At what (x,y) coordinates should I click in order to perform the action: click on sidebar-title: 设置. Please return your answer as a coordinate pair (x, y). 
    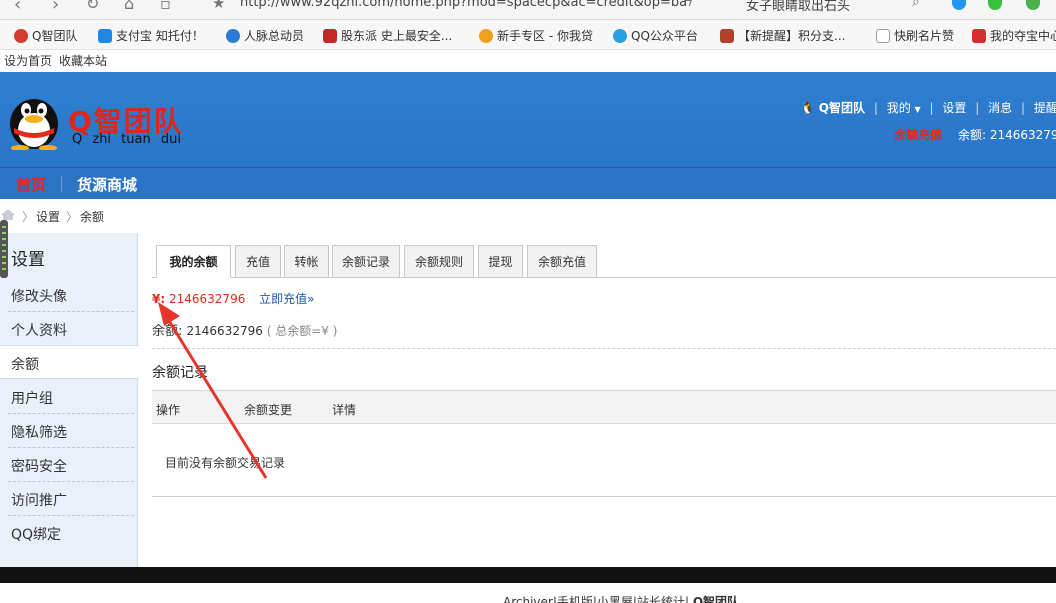
    Looking at the image, I should click on (28, 260).